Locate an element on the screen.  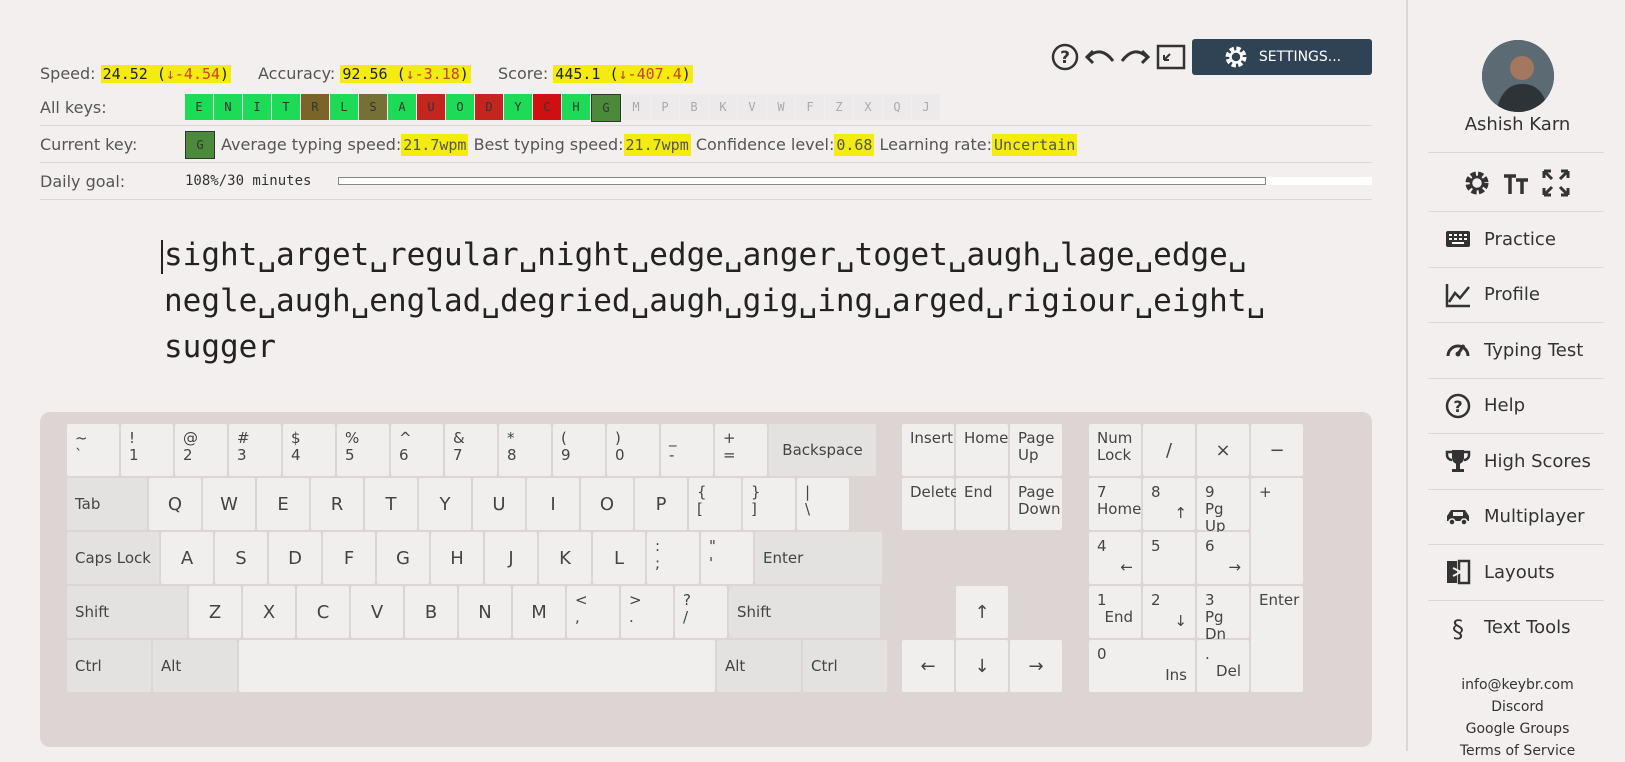
space-key is located at coordinates (477, 666).